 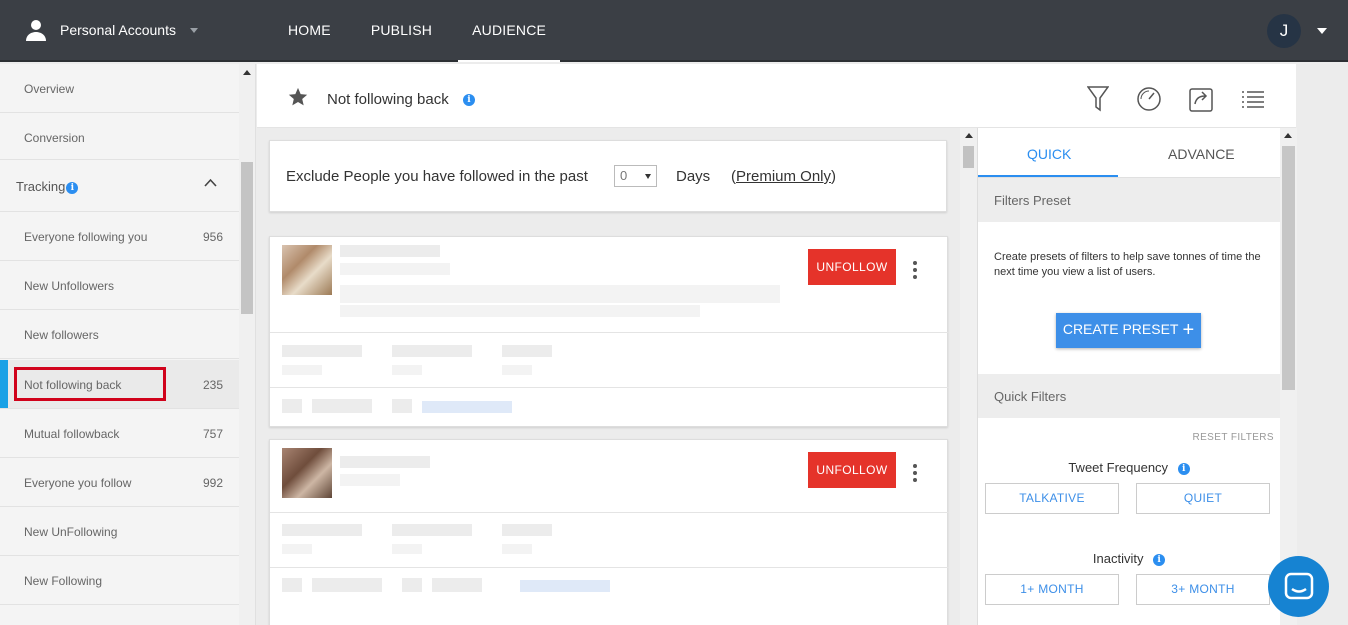 I want to click on sidebar-item-label: Conversion, so click(x=54, y=138).